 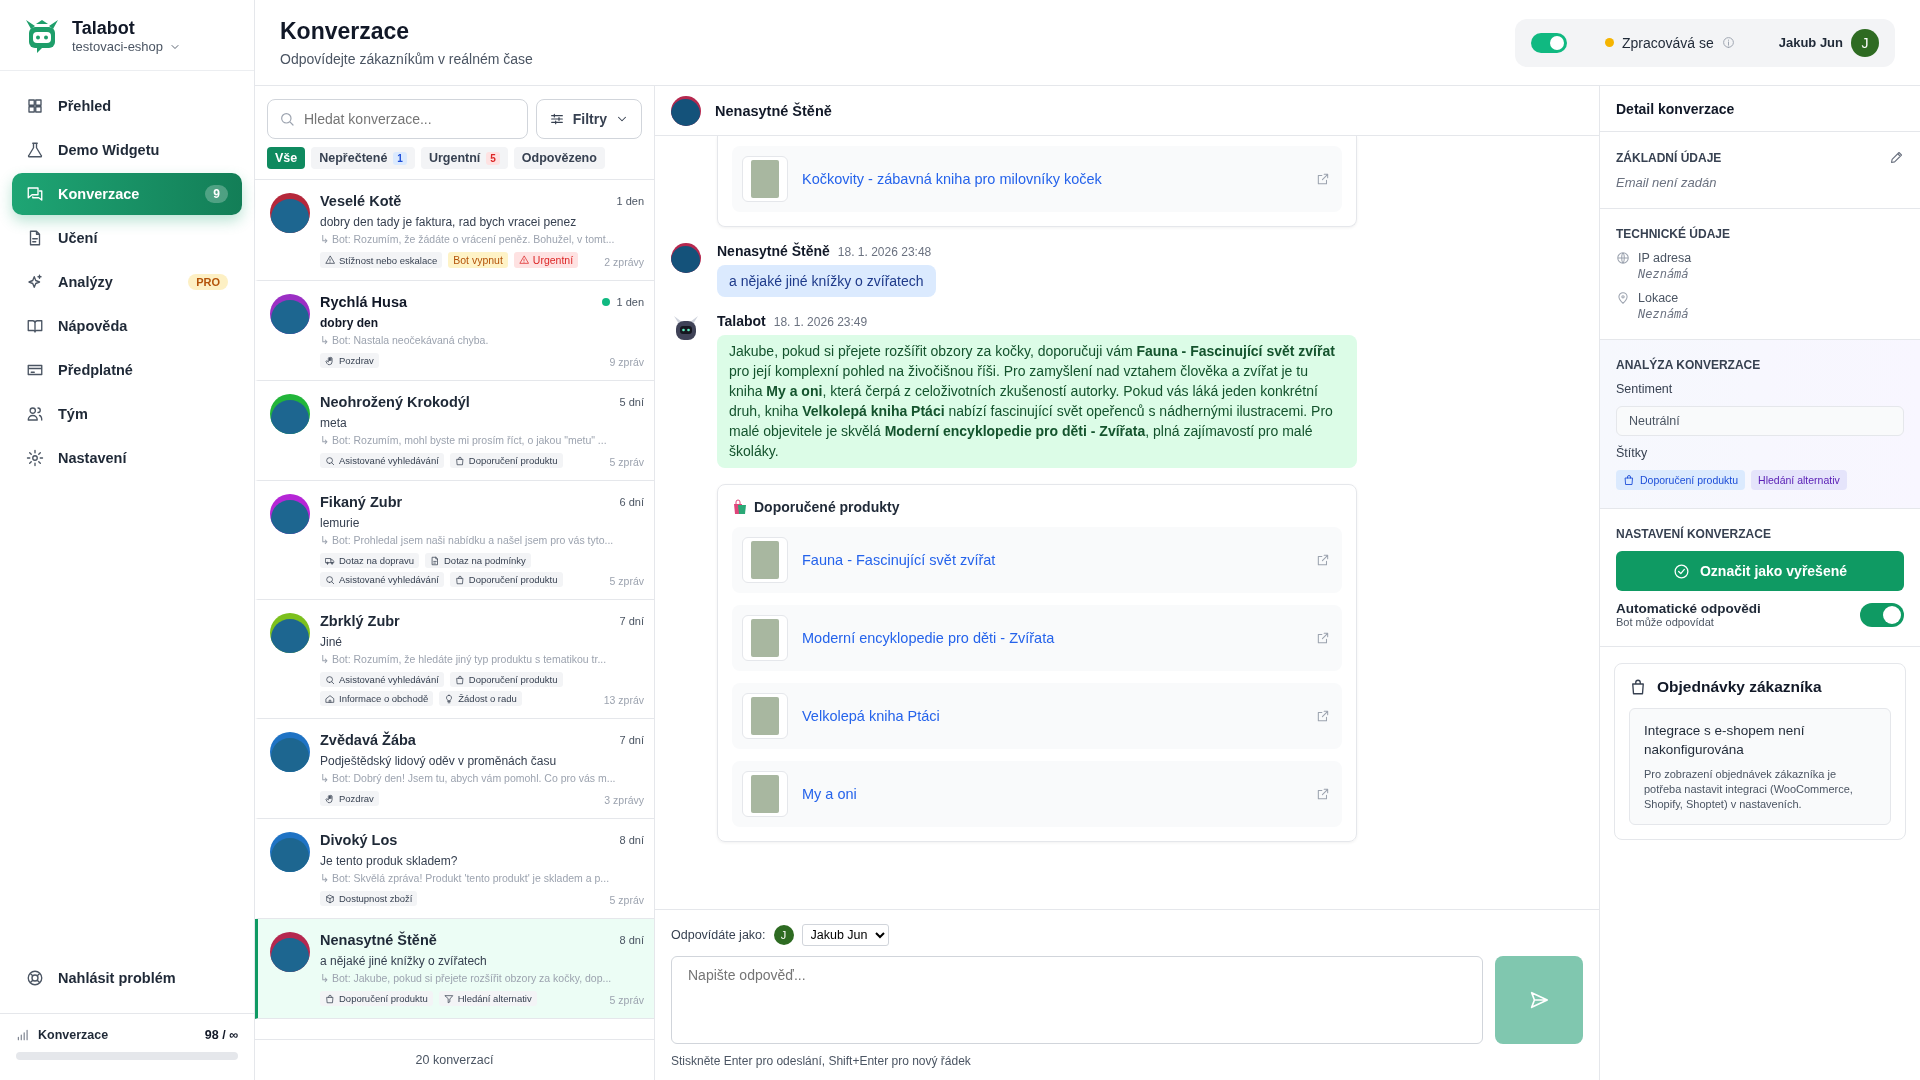 I want to click on product-link: Velkolepá kniha Ptáci, so click(x=1052, y=716).